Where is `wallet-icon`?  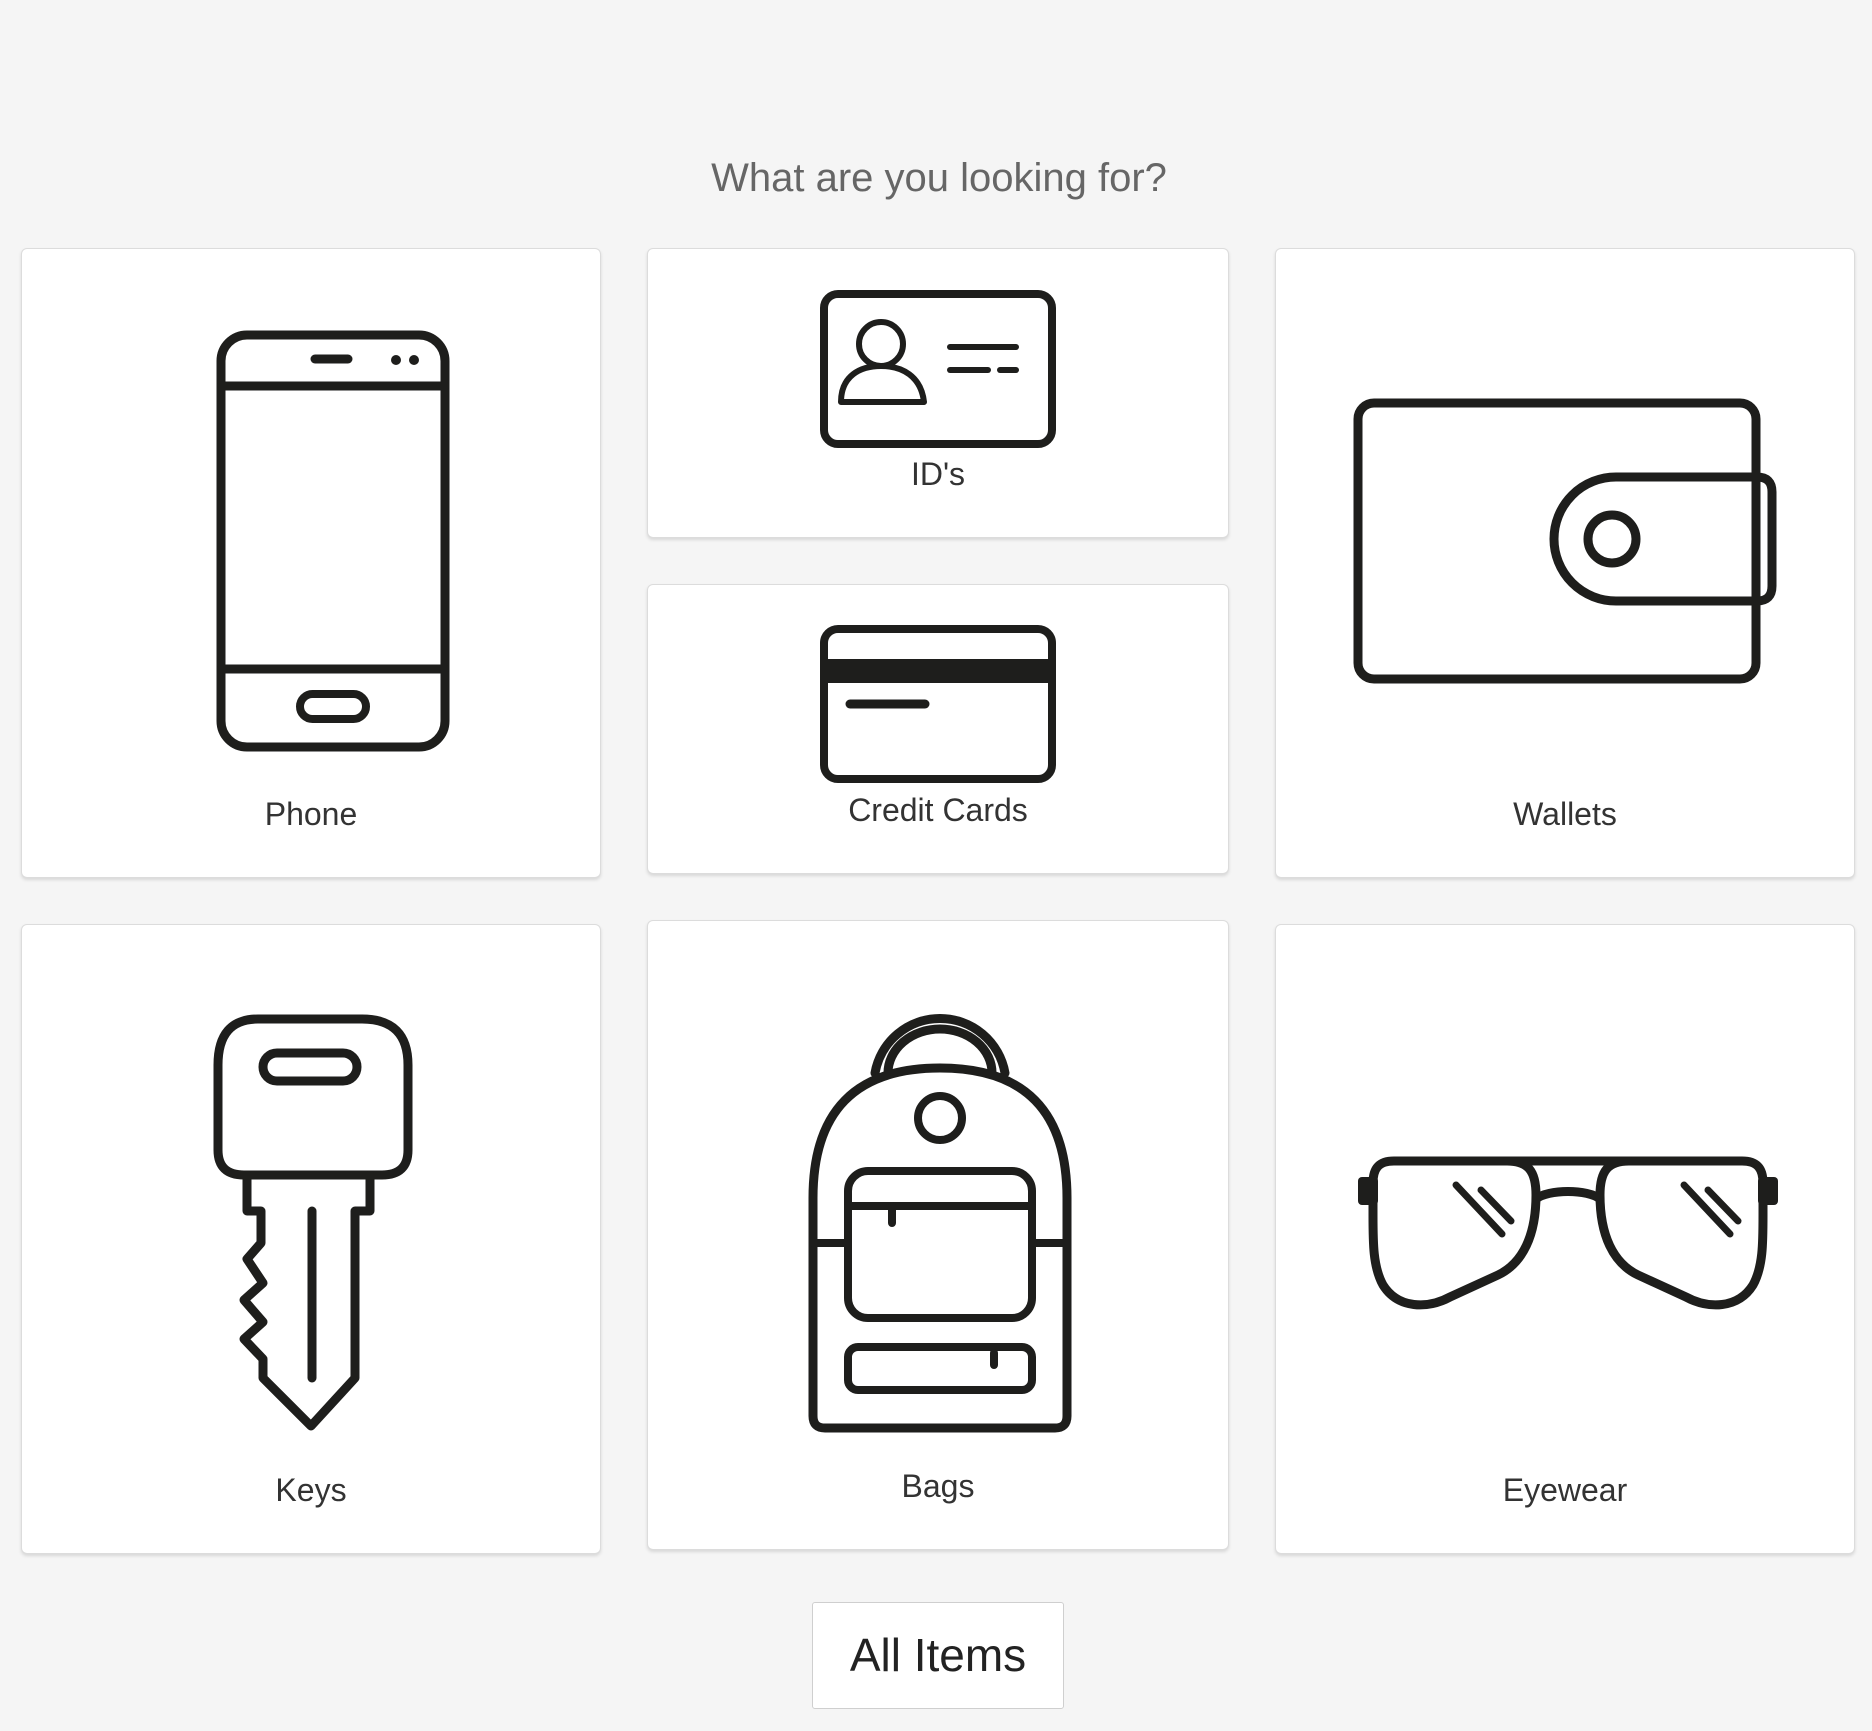
wallet-icon is located at coordinates (1565, 541).